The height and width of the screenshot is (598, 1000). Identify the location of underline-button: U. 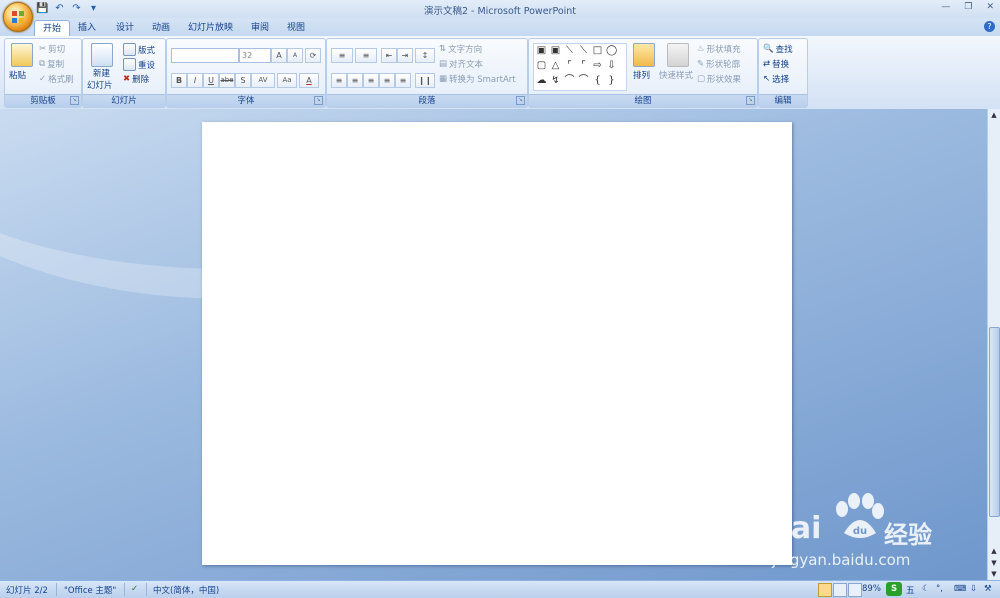
(211, 80).